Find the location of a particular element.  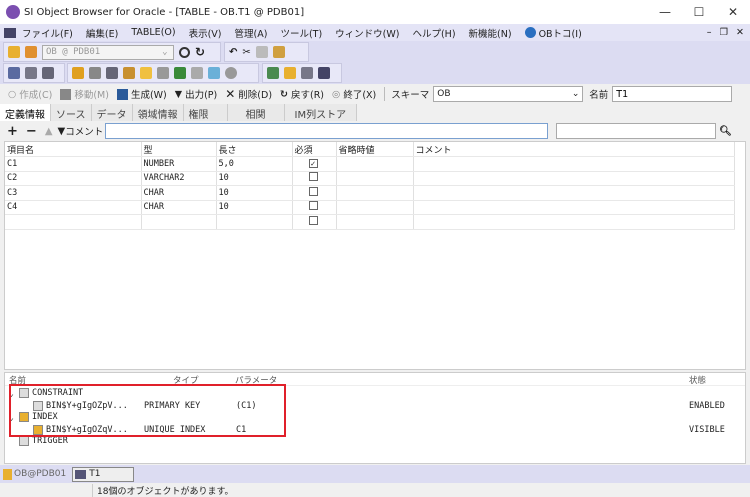

move-up-icon: ▲ is located at coordinates (49, 131).